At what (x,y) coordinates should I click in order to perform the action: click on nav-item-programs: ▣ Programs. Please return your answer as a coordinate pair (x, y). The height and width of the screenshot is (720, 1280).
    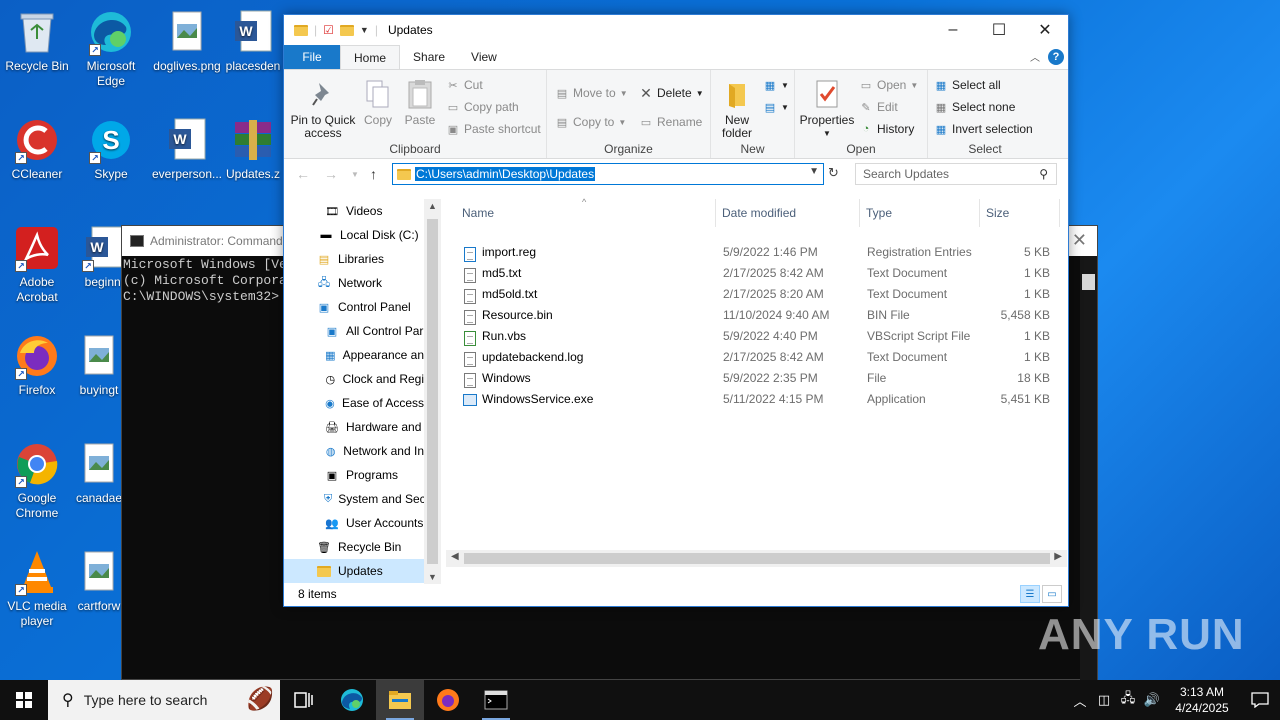
    Looking at the image, I should click on (354, 475).